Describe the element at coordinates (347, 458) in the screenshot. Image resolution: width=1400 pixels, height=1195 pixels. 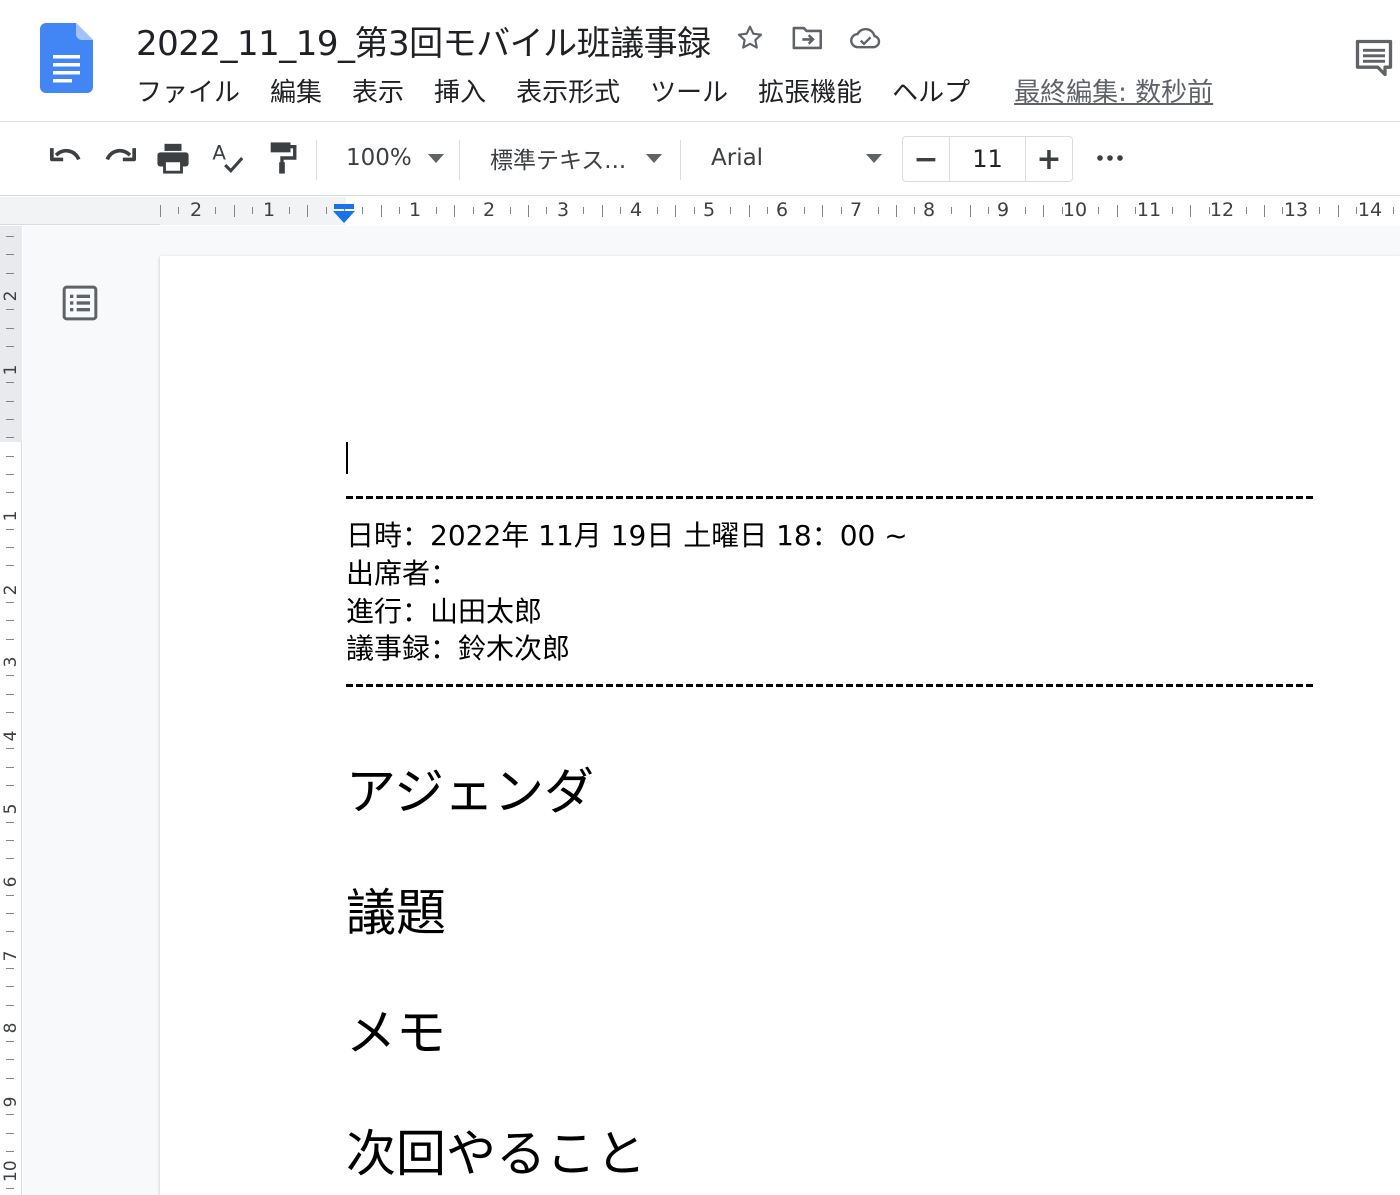
I see `text-cursor` at that location.